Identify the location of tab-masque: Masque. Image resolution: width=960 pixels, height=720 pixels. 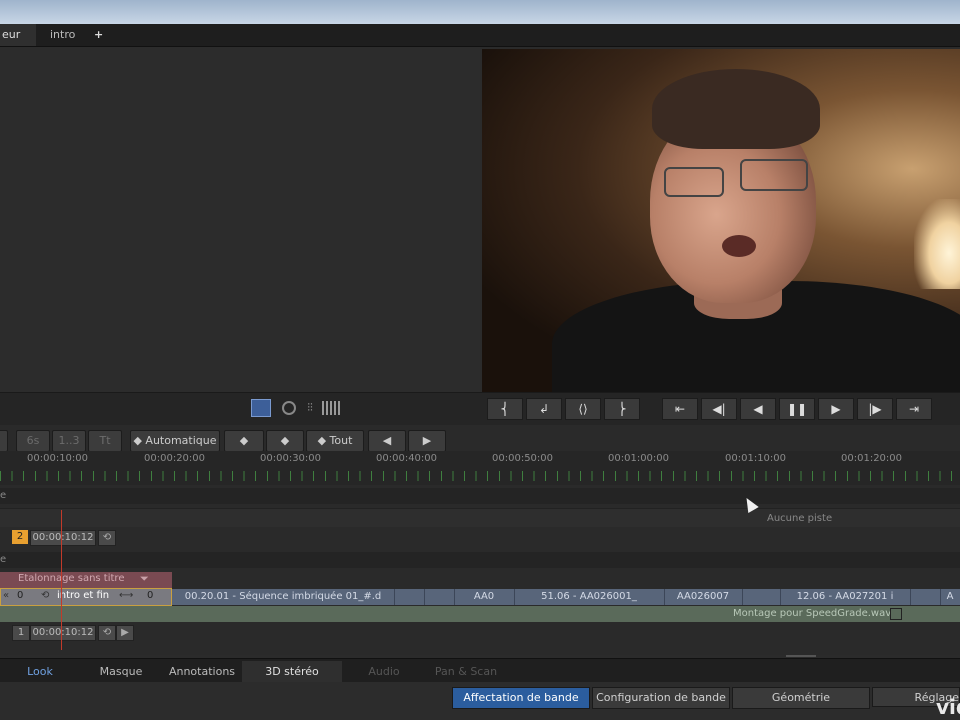
(121, 672).